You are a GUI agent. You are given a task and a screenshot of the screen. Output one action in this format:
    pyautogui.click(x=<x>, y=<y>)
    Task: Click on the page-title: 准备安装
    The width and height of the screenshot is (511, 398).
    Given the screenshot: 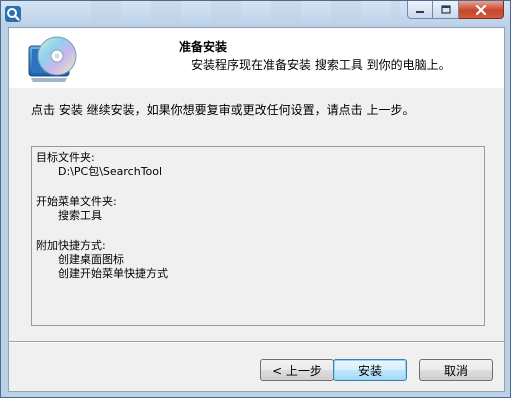 What is the action you would take?
    pyautogui.click(x=203, y=47)
    